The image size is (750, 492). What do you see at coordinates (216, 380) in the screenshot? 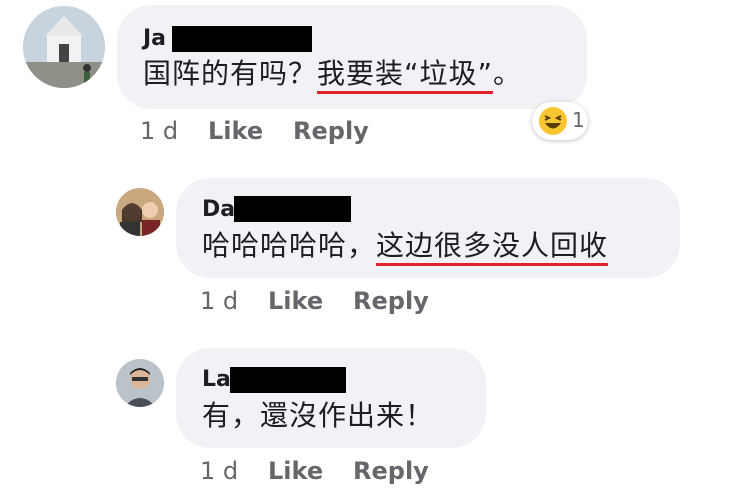
I see `comment-author: La` at bounding box center [216, 380].